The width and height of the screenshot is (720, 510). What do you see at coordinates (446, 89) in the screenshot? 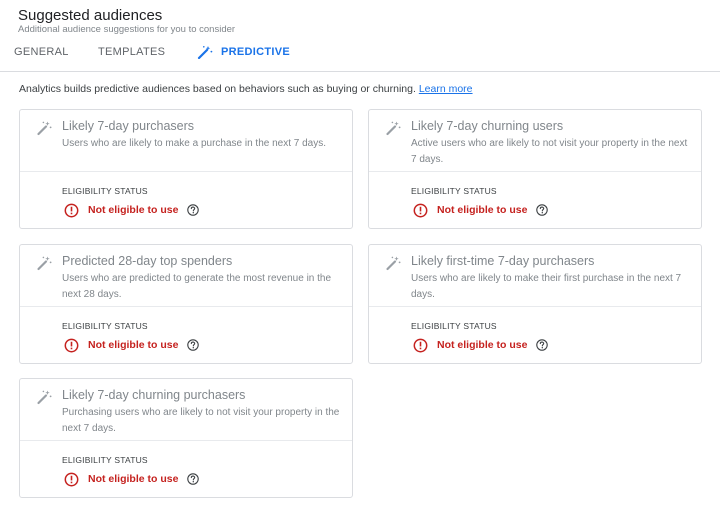
I see `learn-more-link: Learn more` at bounding box center [446, 89].